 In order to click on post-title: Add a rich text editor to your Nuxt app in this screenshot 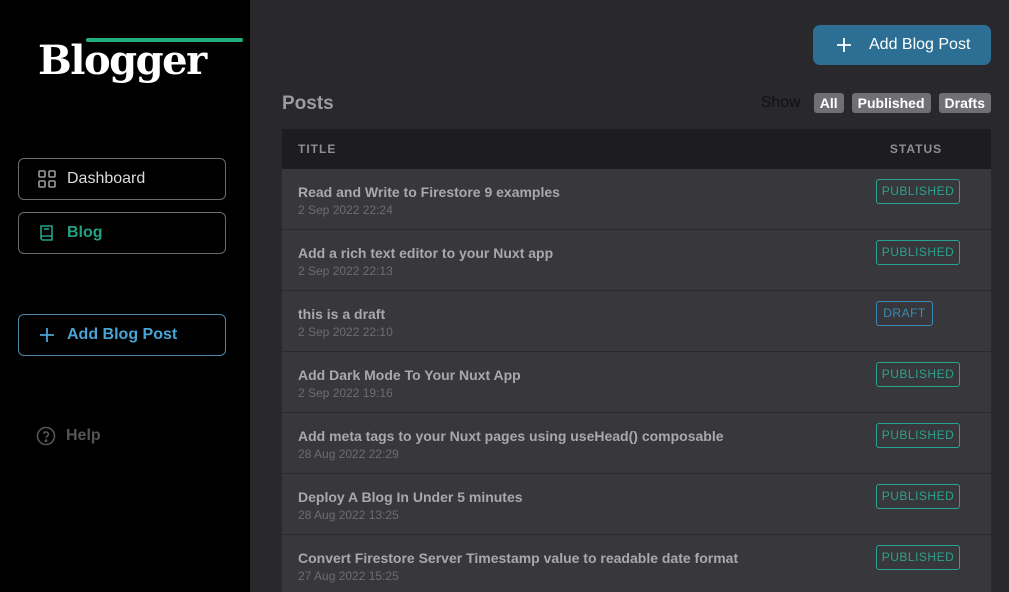, I will do `click(425, 253)`.